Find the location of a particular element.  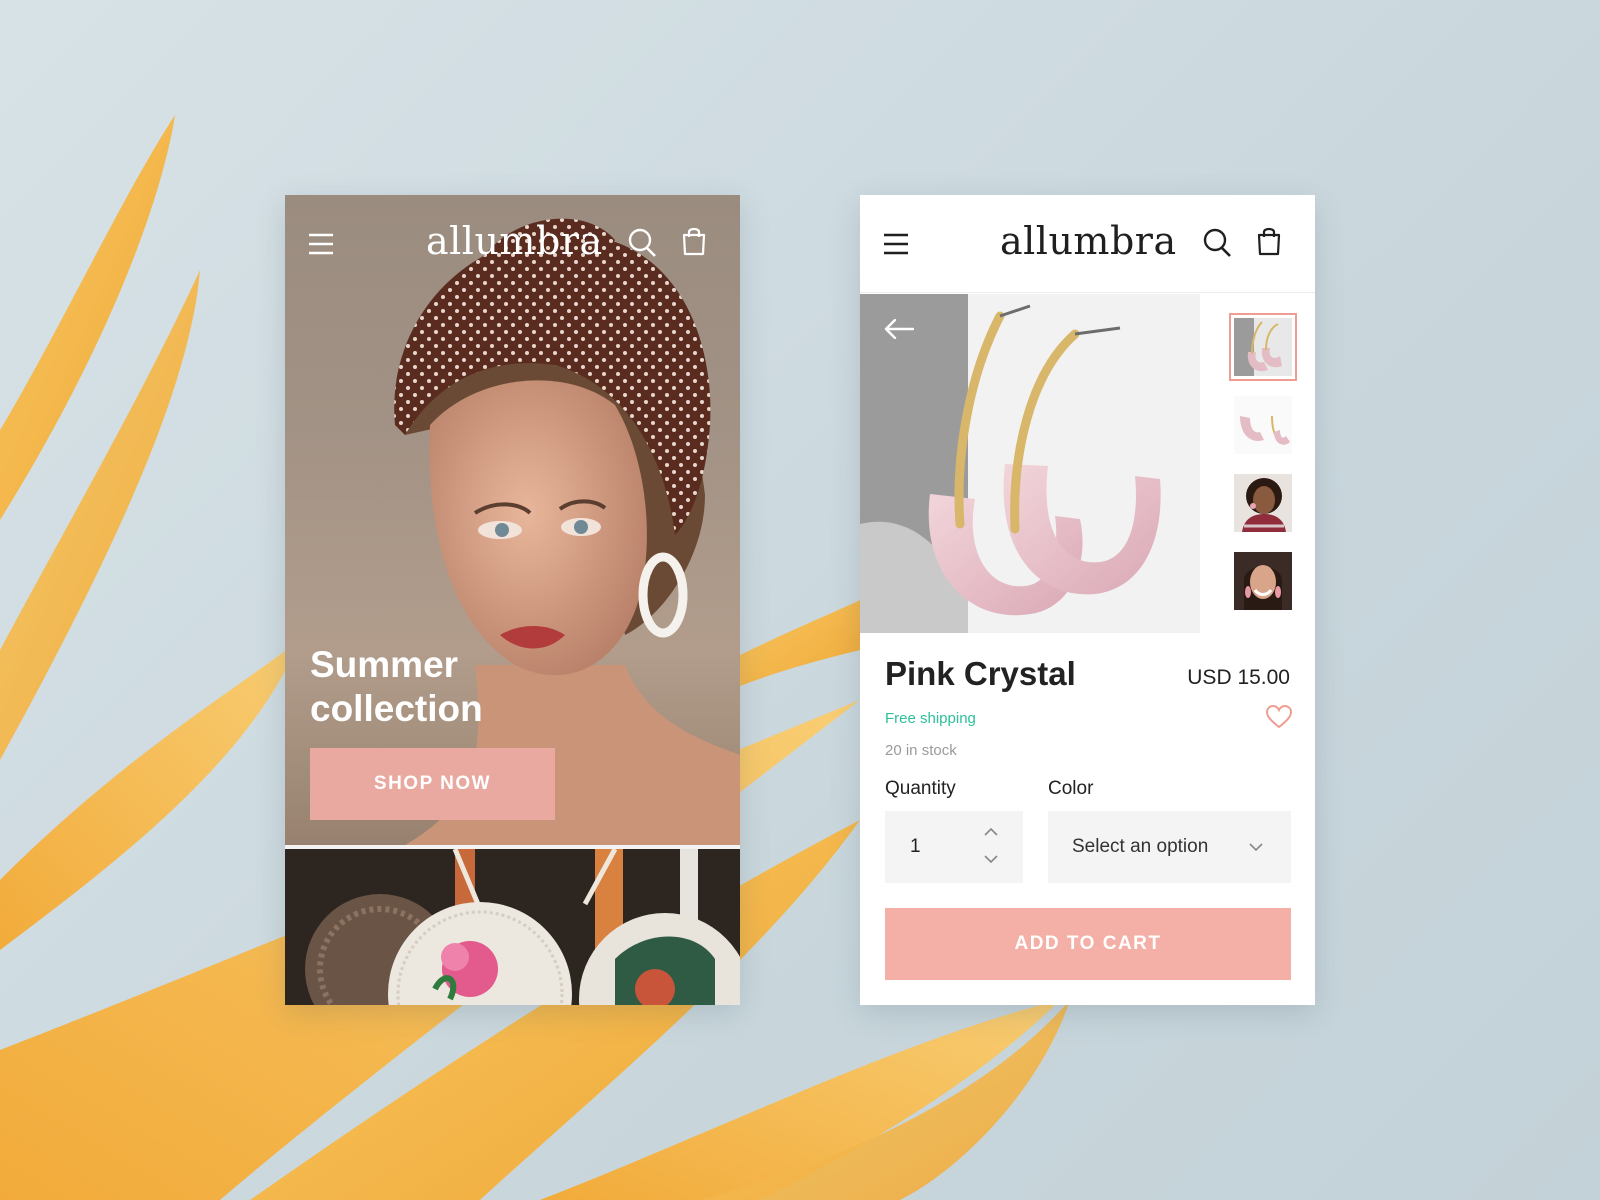

hero-title-line2: collection is located at coordinates (396, 708).